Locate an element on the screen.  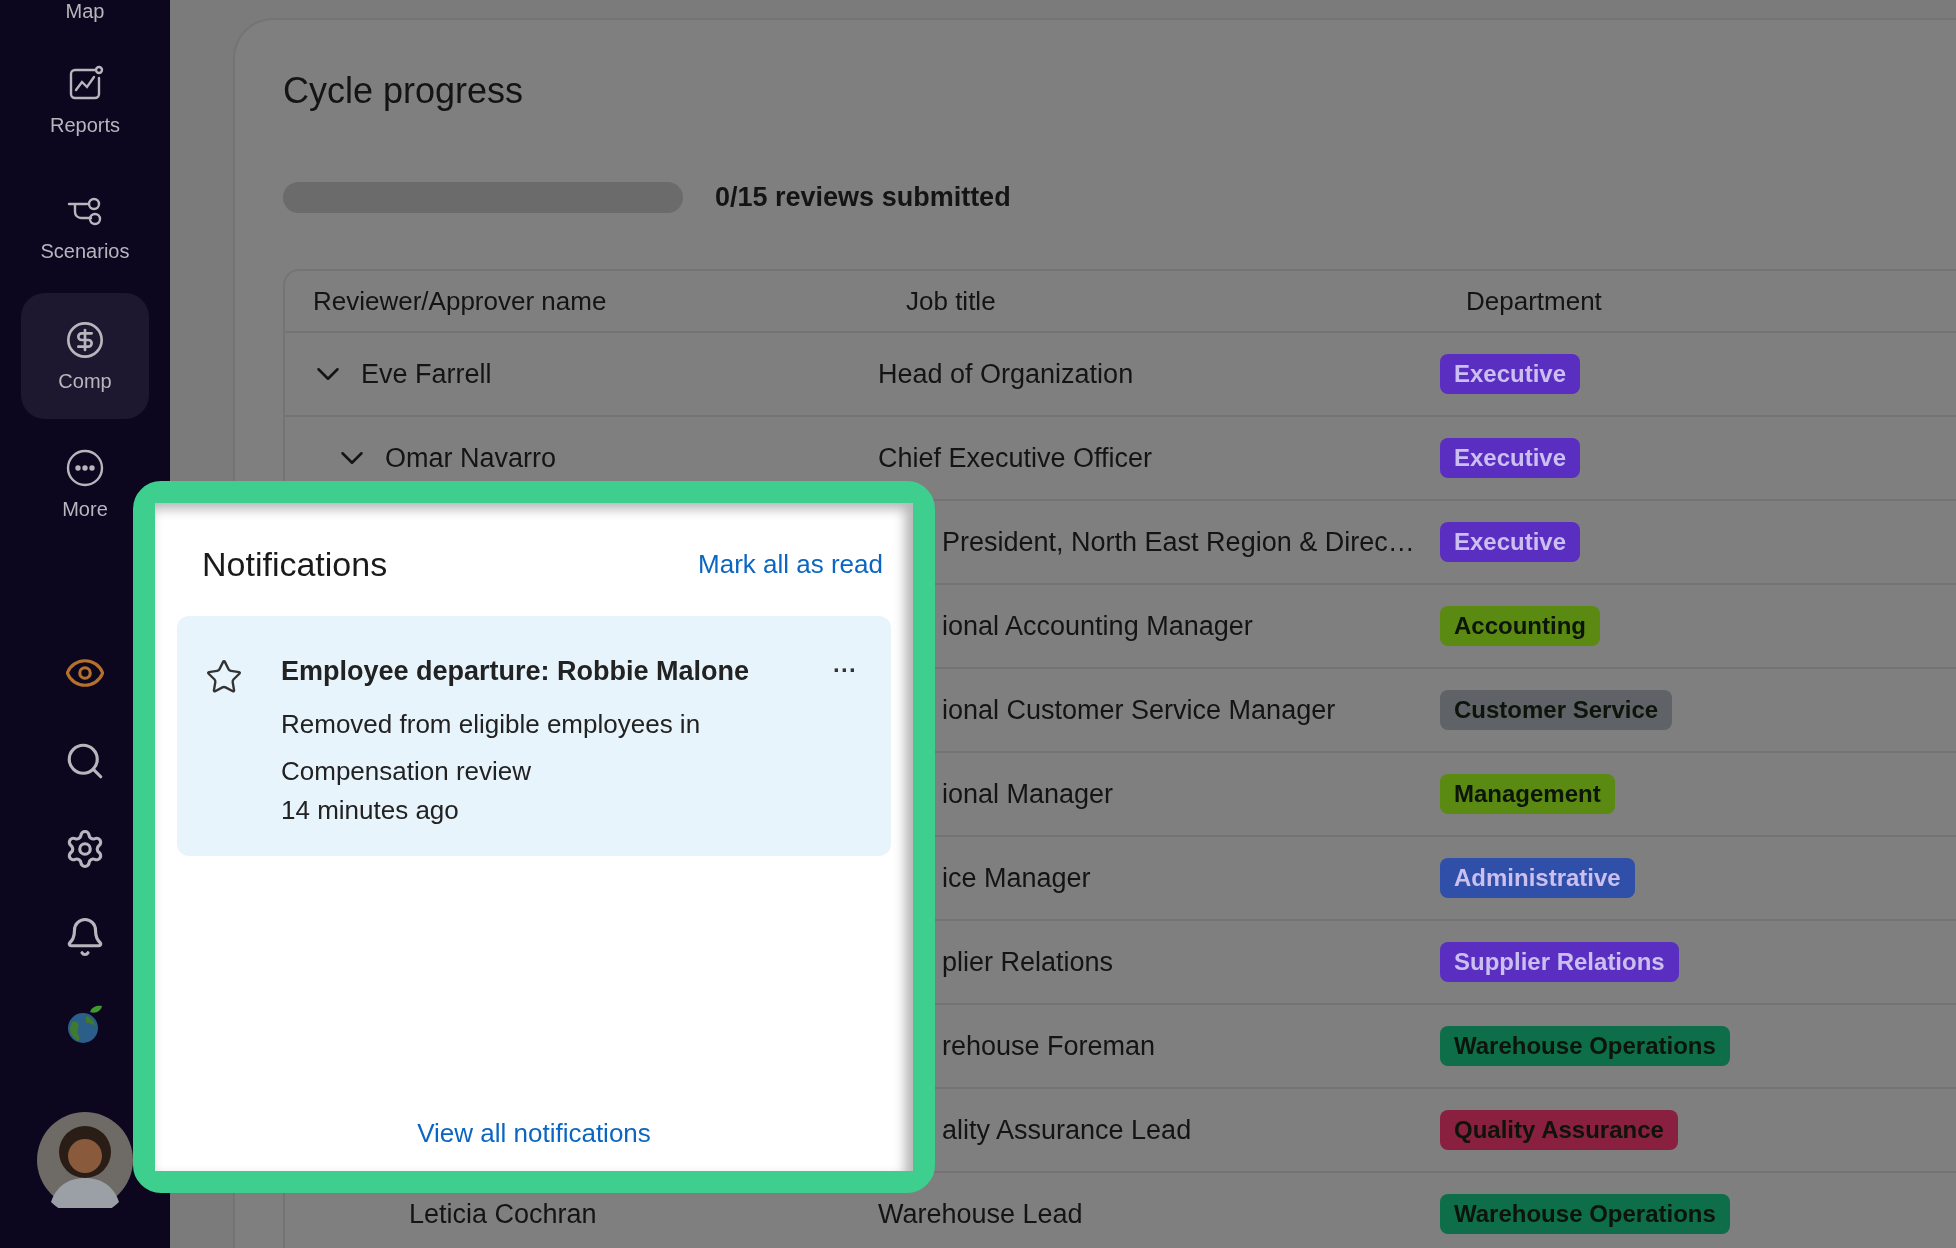
star-icon is located at coordinates (224, 677).